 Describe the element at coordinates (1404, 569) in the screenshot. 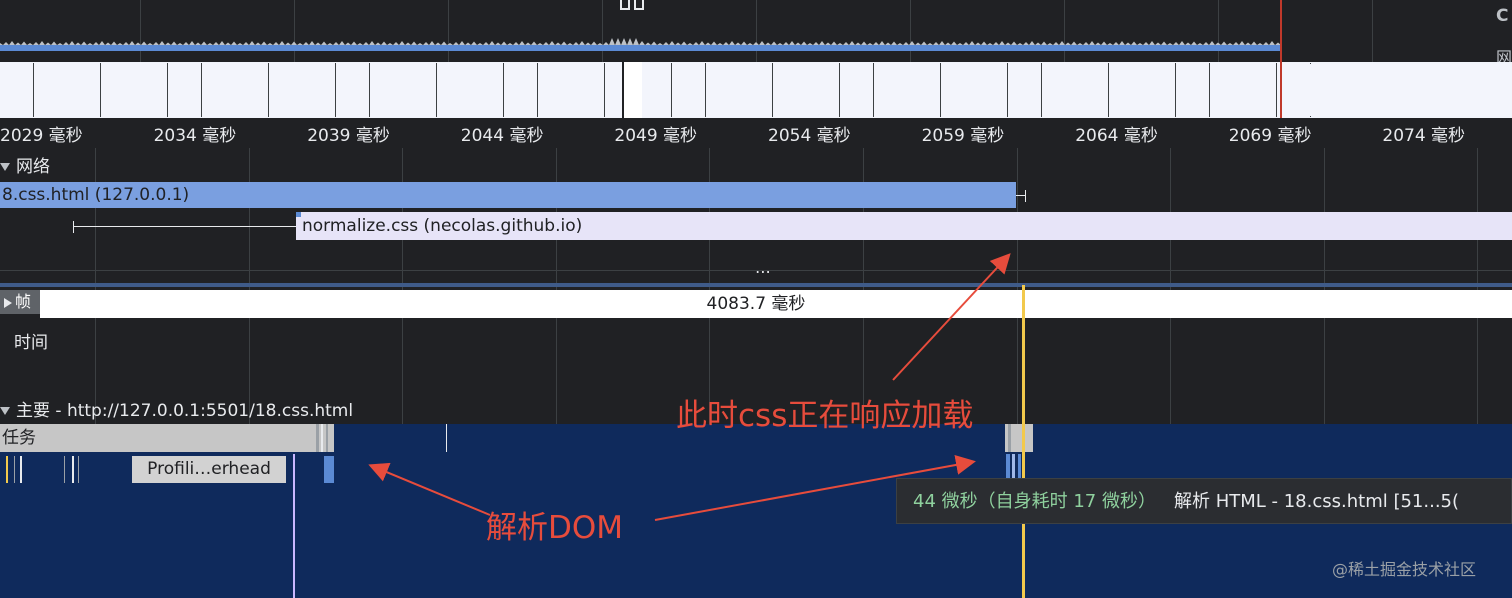

I see `watermark: @稀土掘金技术社区` at that location.